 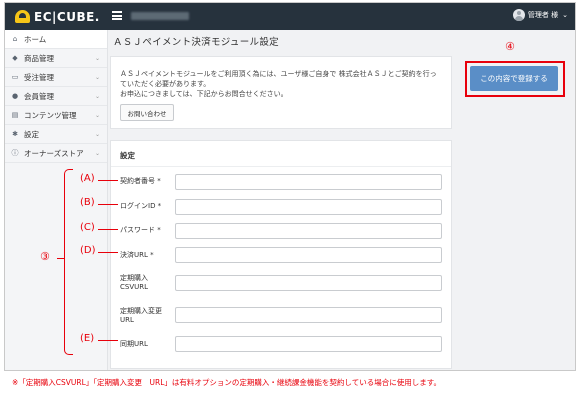 I want to click on sidebar-item-orders: ▭ 受注管理 ⌄, so click(x=56, y=77).